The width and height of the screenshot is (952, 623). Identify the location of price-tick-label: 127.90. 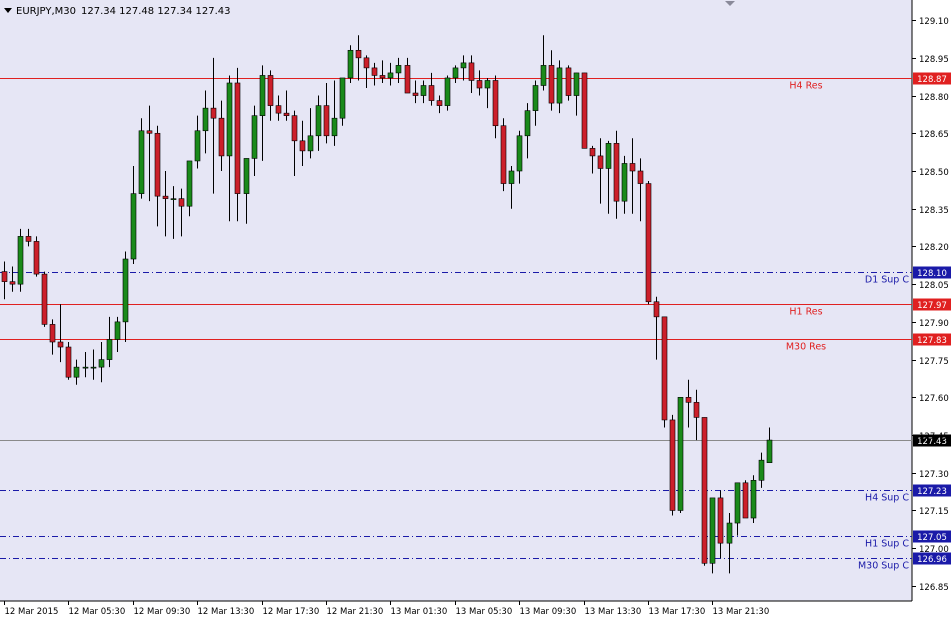
(934, 324).